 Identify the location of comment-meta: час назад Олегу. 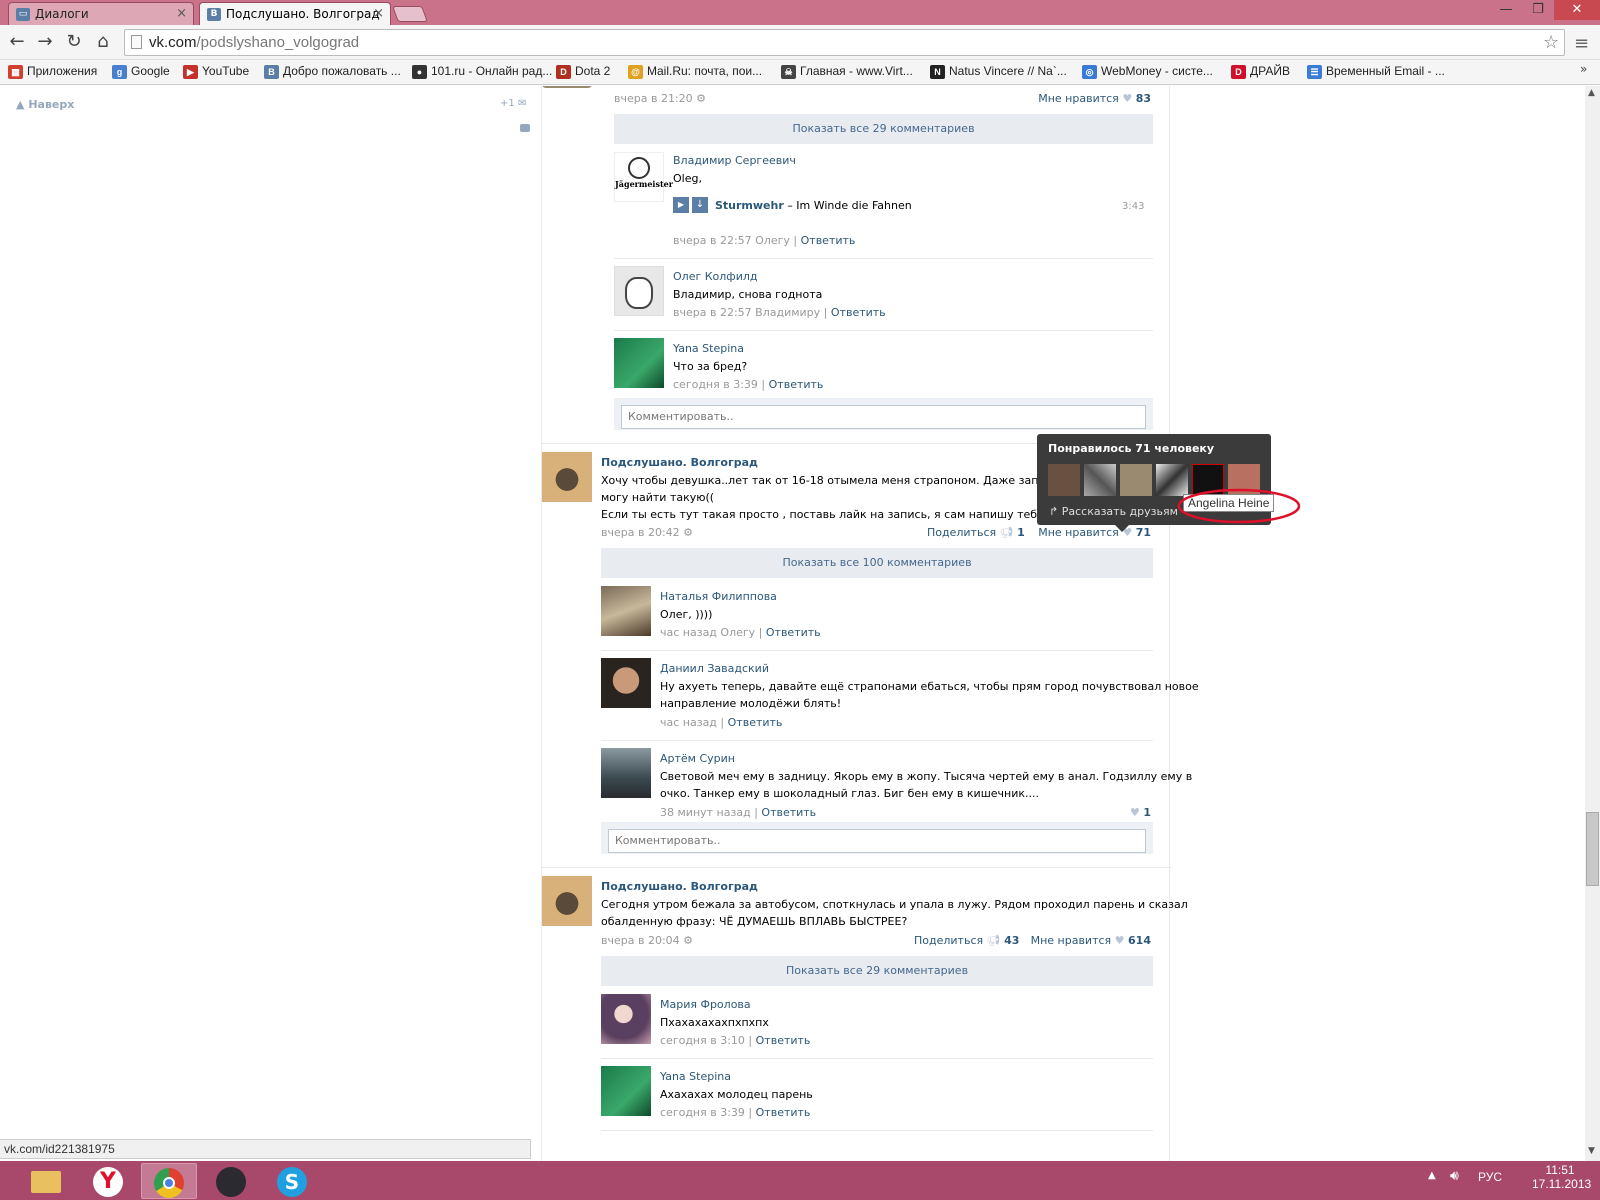
(707, 632).